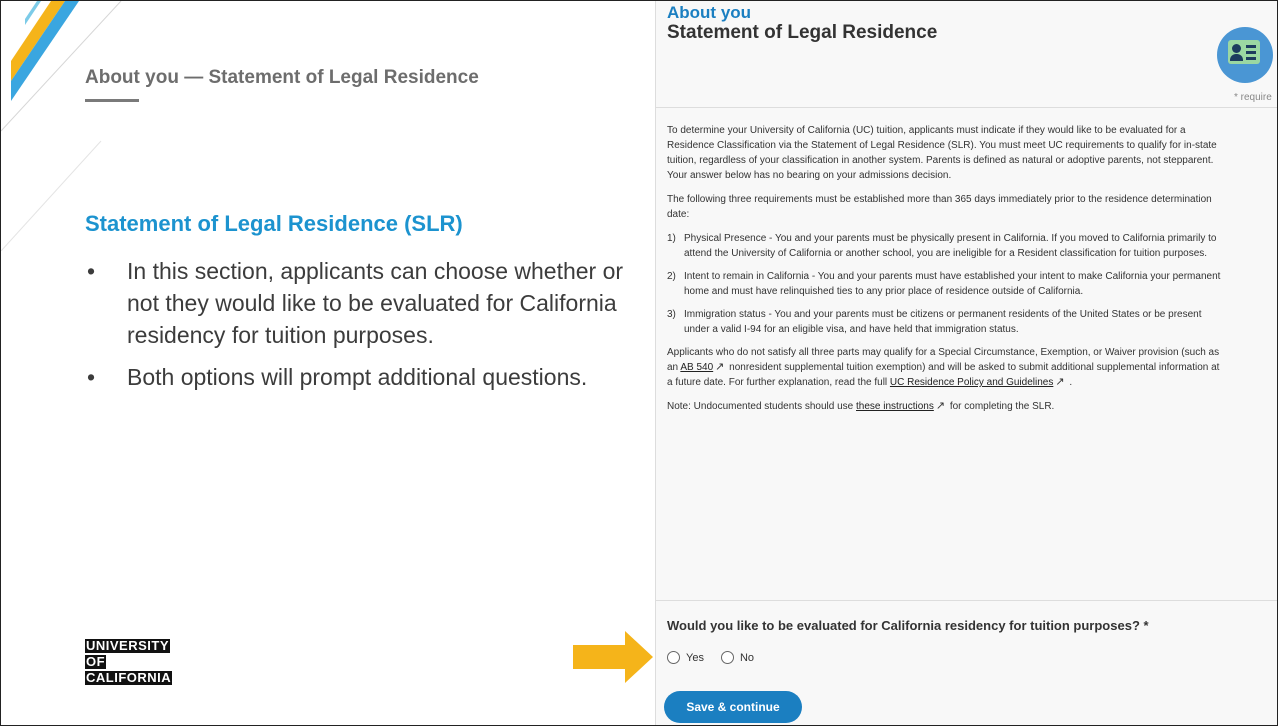 Image resolution: width=1278 pixels, height=726 pixels. Describe the element at coordinates (129, 662) in the screenshot. I see `university-of-california-logo: UNIVERSITY OF CALIFORNIA` at that location.